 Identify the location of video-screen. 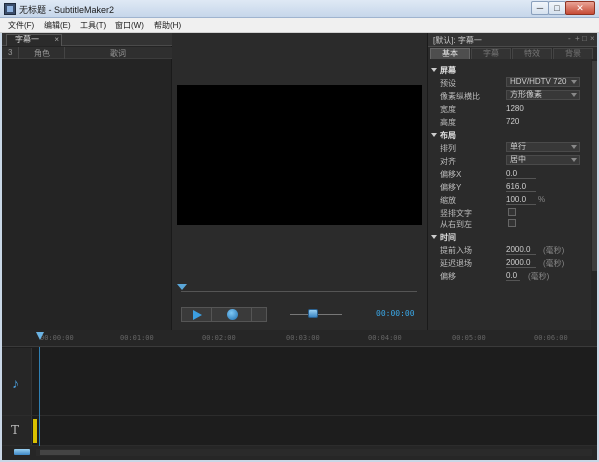
(299, 155).